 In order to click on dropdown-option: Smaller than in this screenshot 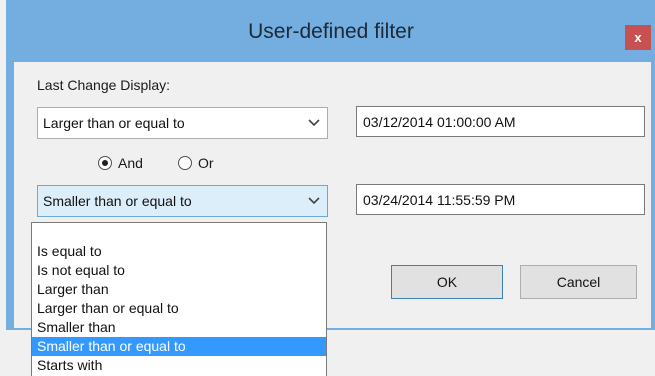, I will do `click(179, 327)`.